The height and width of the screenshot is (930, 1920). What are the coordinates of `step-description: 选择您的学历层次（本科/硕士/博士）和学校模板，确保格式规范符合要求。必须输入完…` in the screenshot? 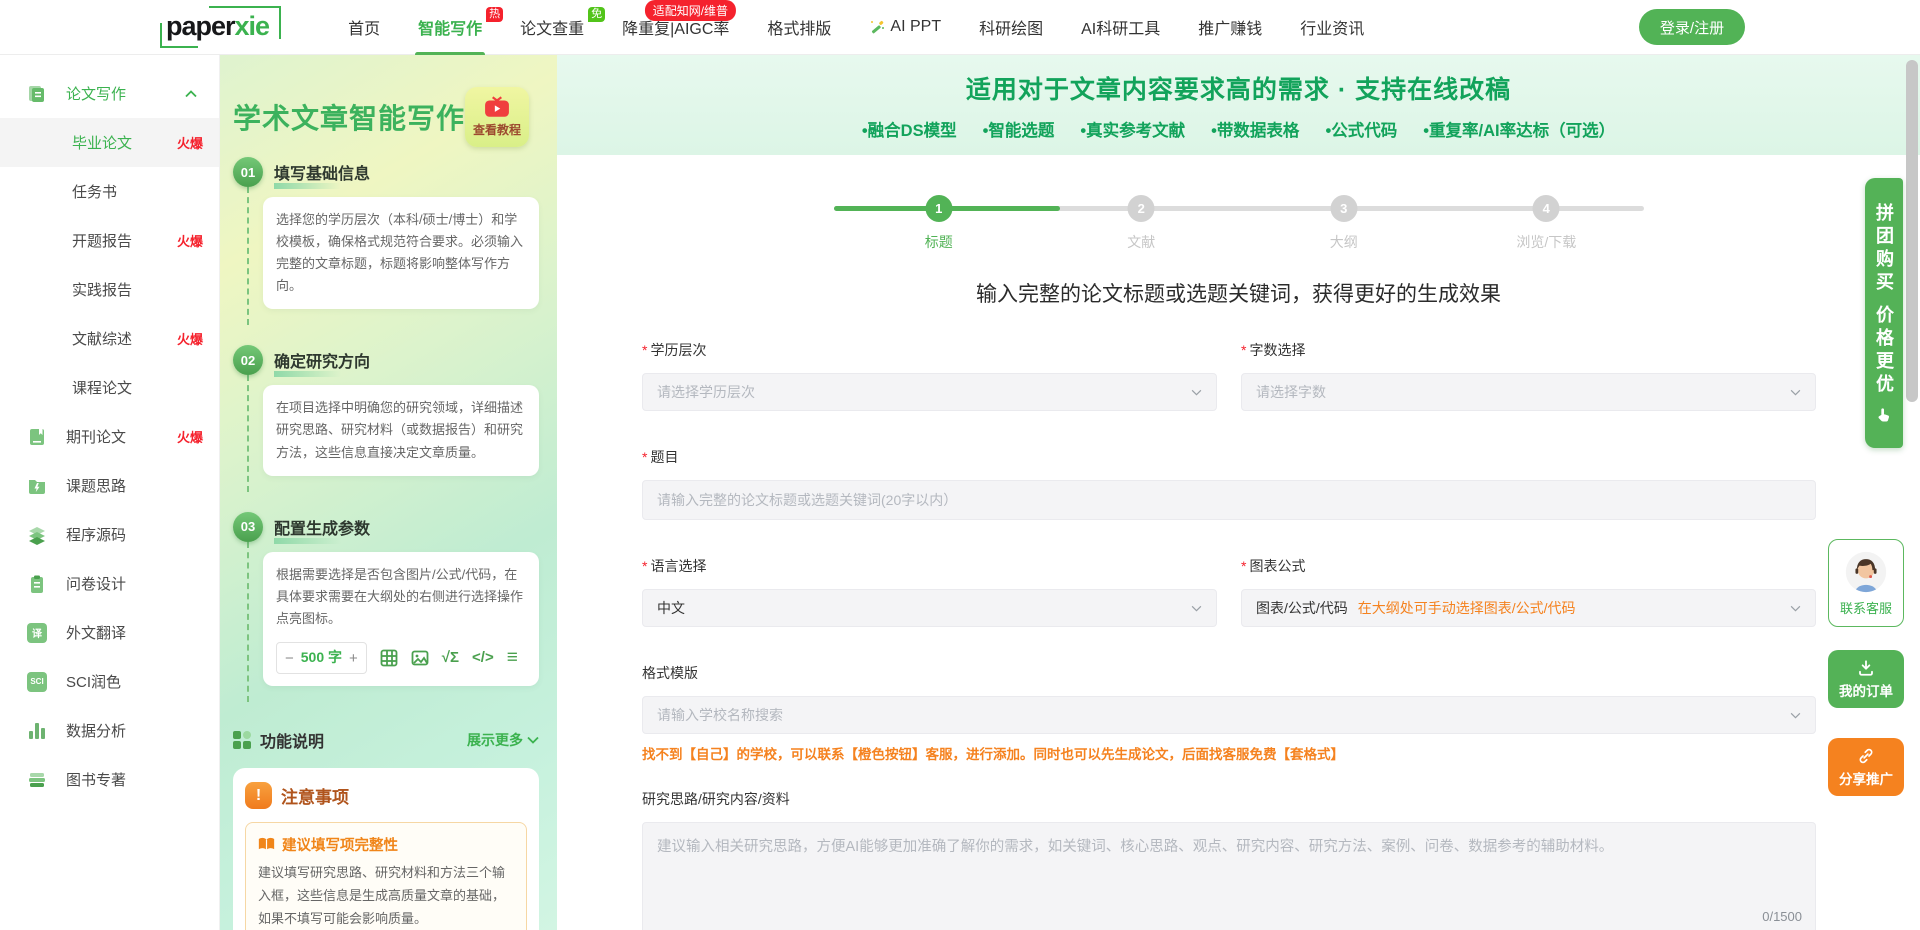 It's located at (401, 253).